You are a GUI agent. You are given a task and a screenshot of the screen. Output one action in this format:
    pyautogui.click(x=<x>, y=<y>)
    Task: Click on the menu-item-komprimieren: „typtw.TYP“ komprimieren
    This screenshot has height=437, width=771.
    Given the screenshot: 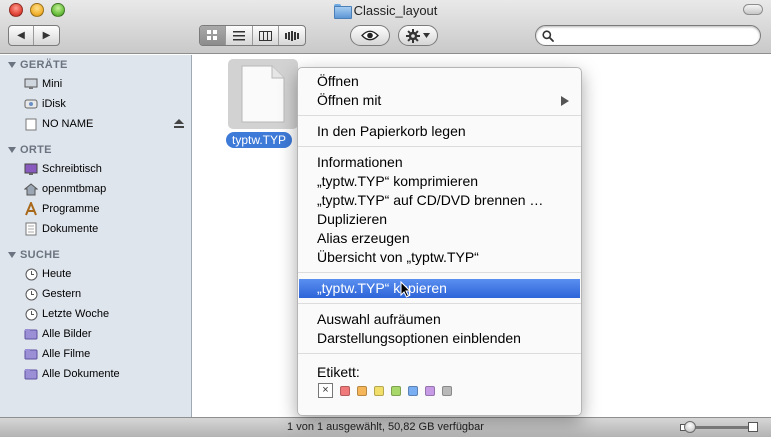 What is the action you would take?
    pyautogui.click(x=439, y=181)
    